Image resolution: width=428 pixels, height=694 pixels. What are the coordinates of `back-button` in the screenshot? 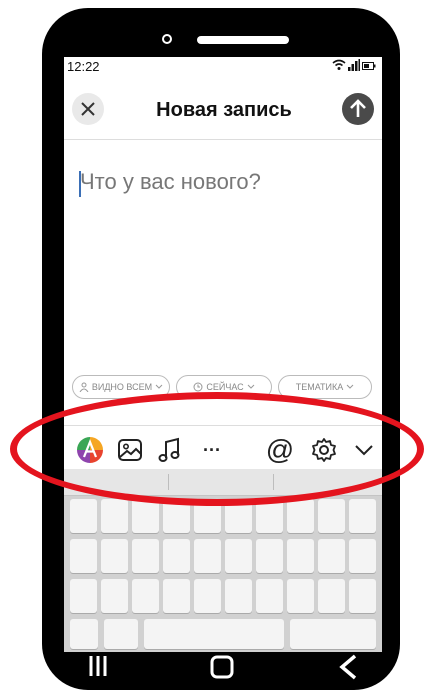 It's located at (348, 669).